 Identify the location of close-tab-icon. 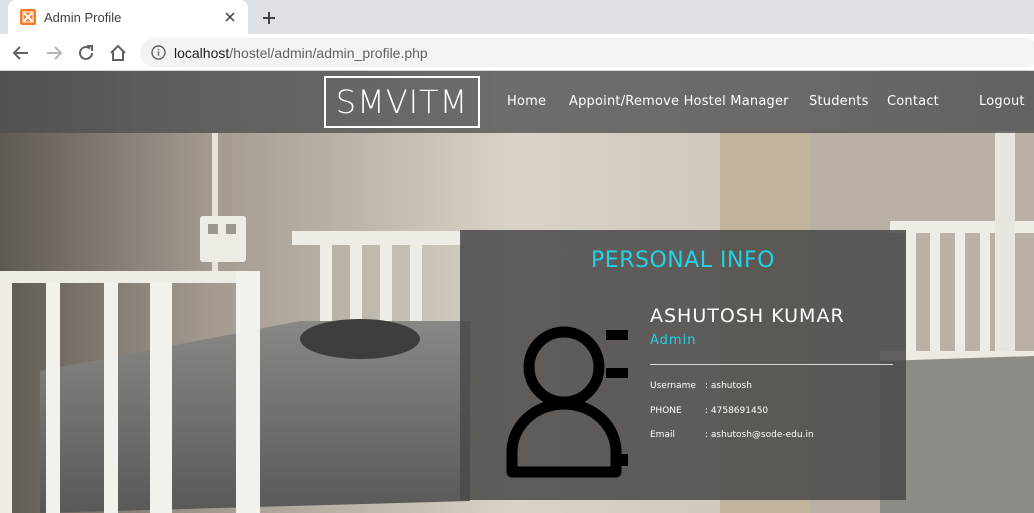
(230, 17).